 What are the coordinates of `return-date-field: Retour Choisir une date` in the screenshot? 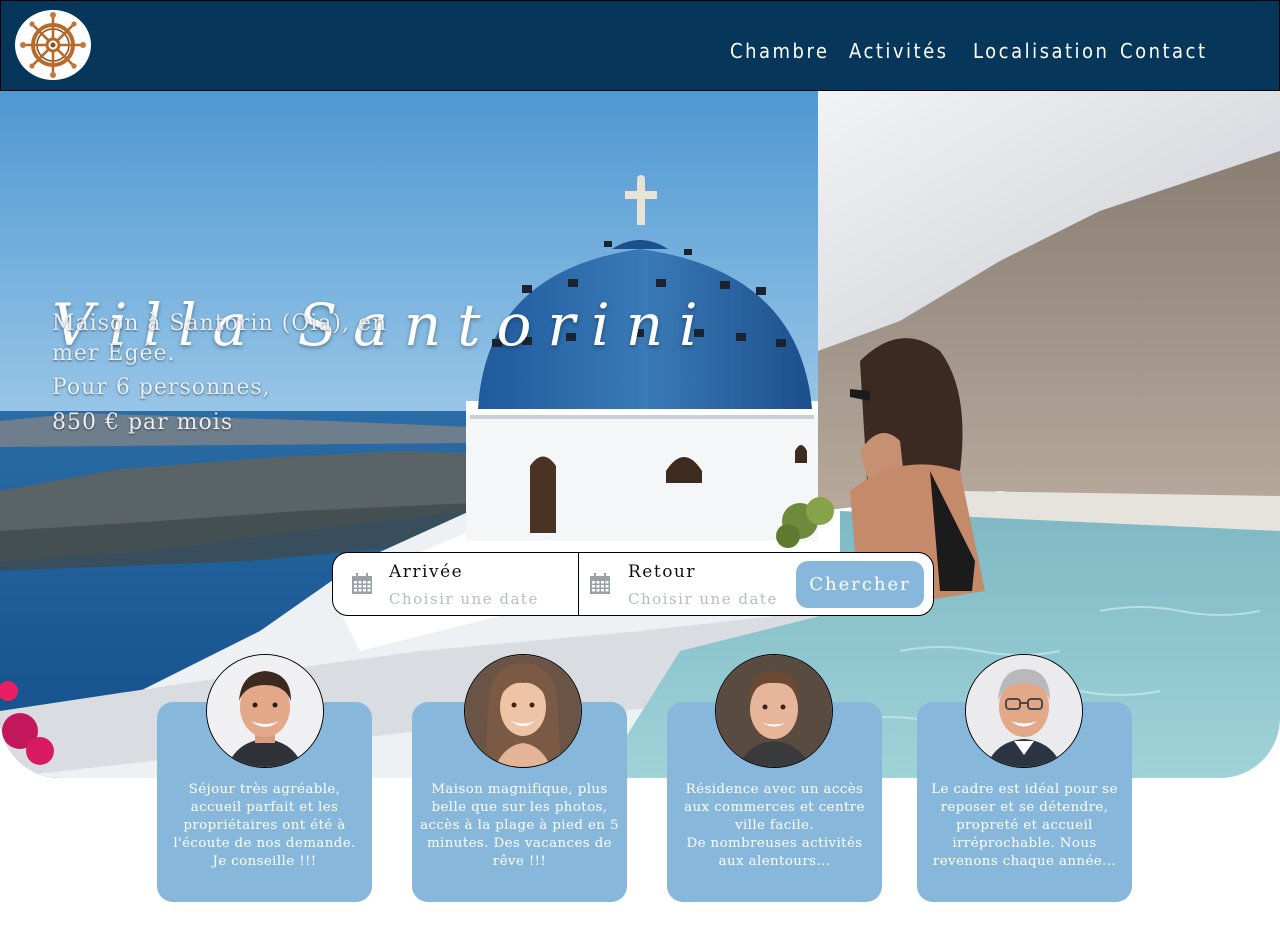 It's located at (686, 584).